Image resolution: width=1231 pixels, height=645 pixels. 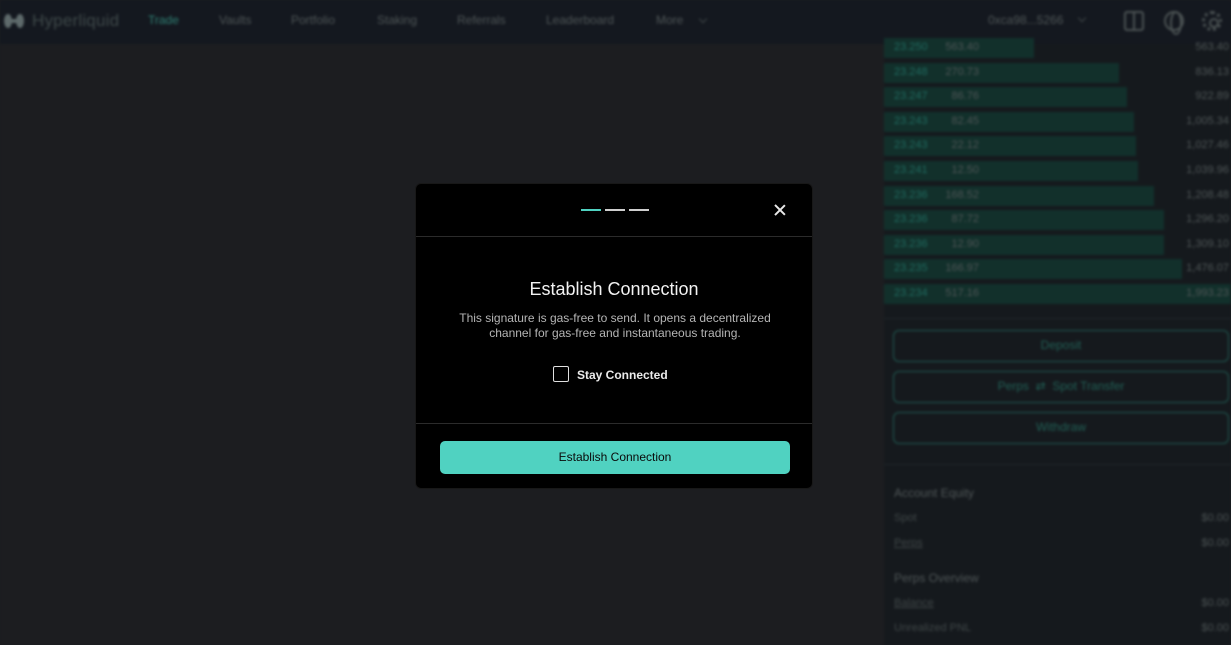 I want to click on order-book-total: 1,005.34, so click(x=1207, y=120).